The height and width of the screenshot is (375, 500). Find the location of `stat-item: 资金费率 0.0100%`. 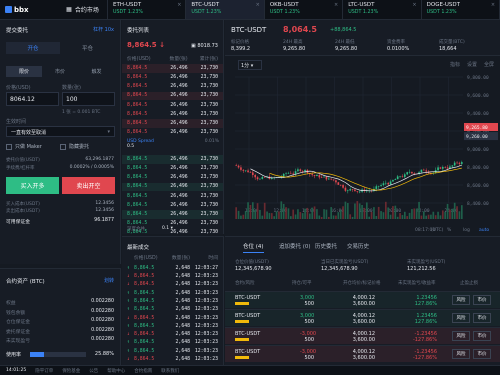

stat-item: 资金费率 0.0100% is located at coordinates (398, 45).